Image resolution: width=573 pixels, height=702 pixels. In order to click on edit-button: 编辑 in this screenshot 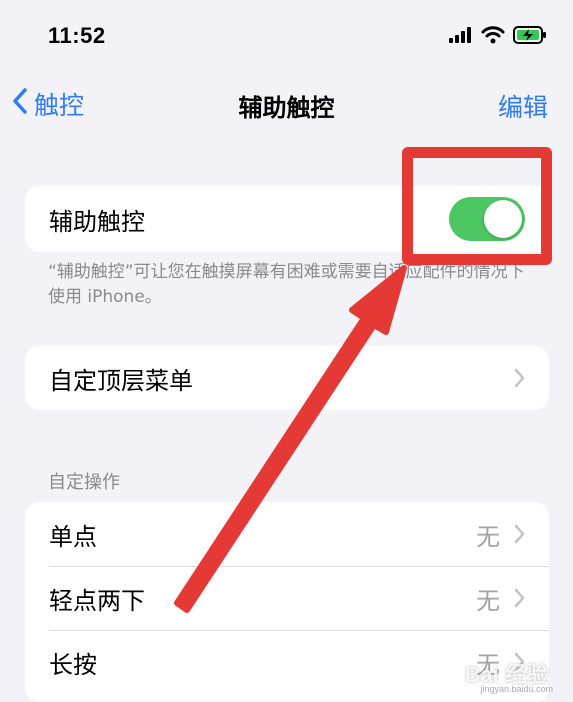, I will do `click(523, 106)`.